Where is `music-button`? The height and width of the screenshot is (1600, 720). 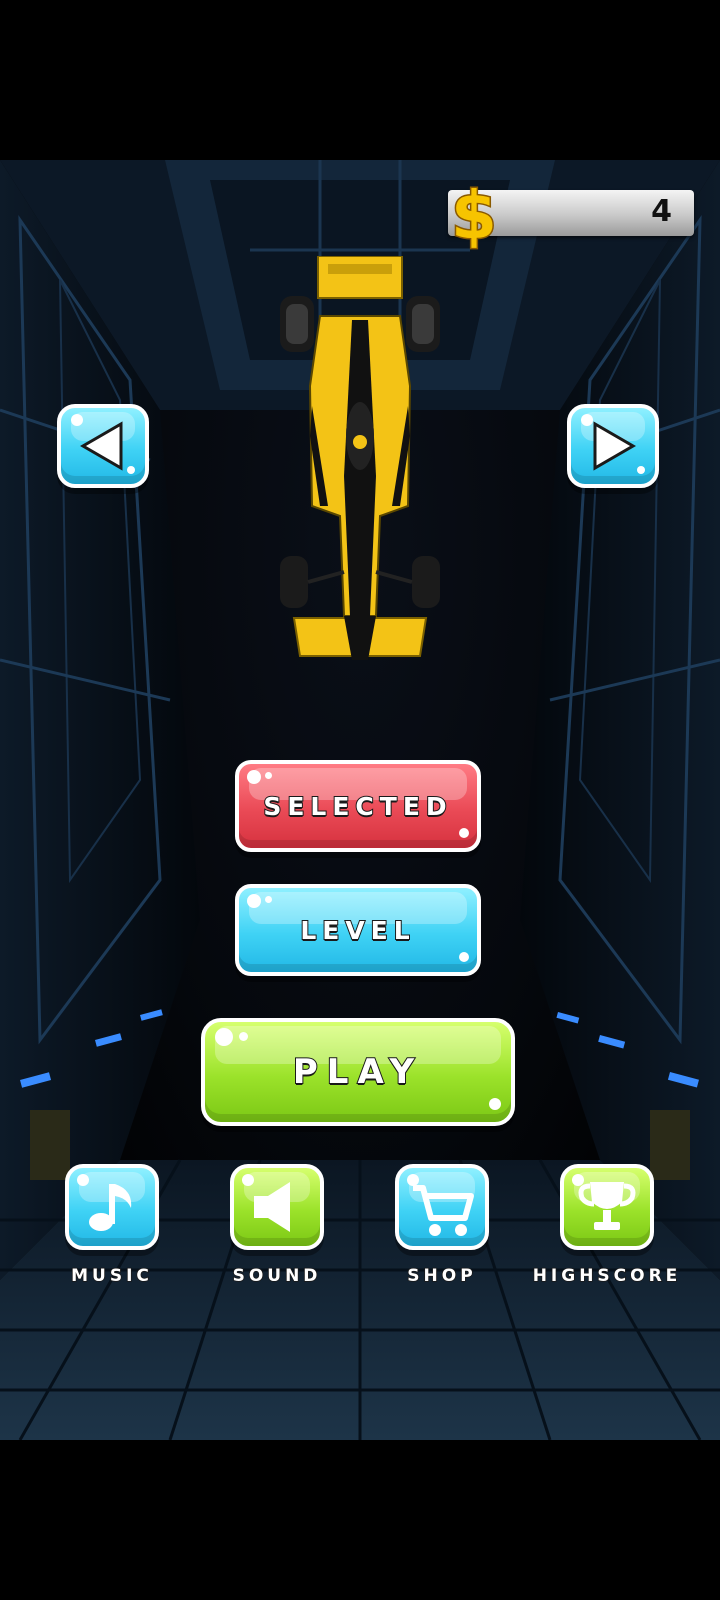
music-button is located at coordinates (112, 1207).